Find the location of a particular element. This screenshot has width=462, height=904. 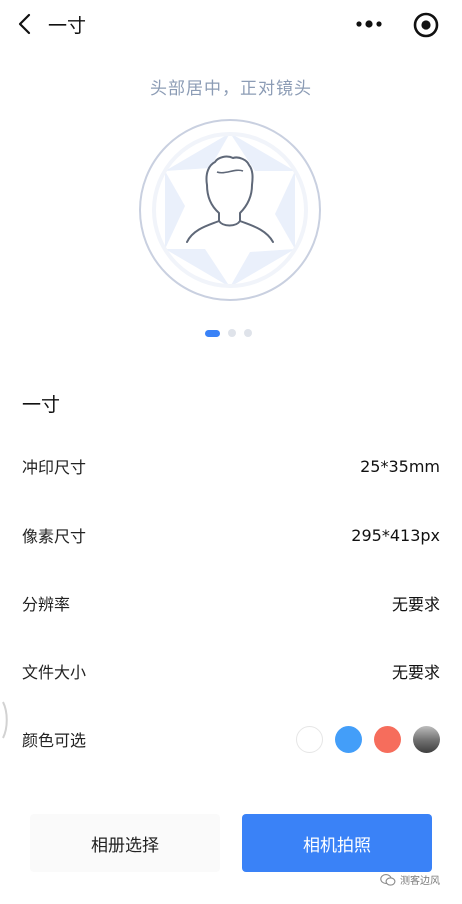

color-option-gradient is located at coordinates (426, 739).